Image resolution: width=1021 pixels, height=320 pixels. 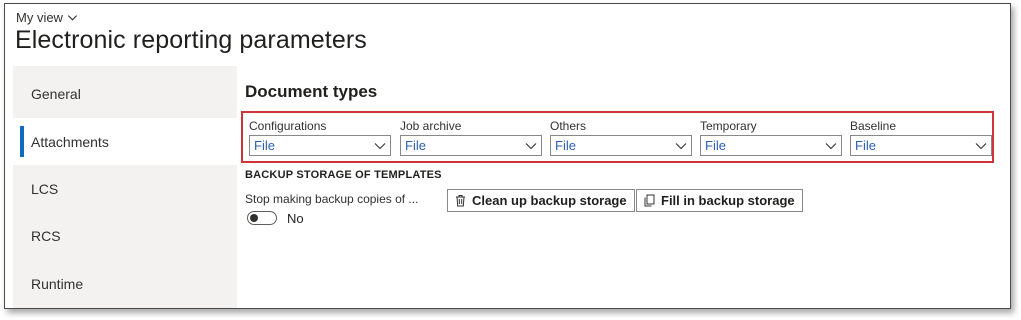 I want to click on configurations-select: File, so click(x=320, y=145).